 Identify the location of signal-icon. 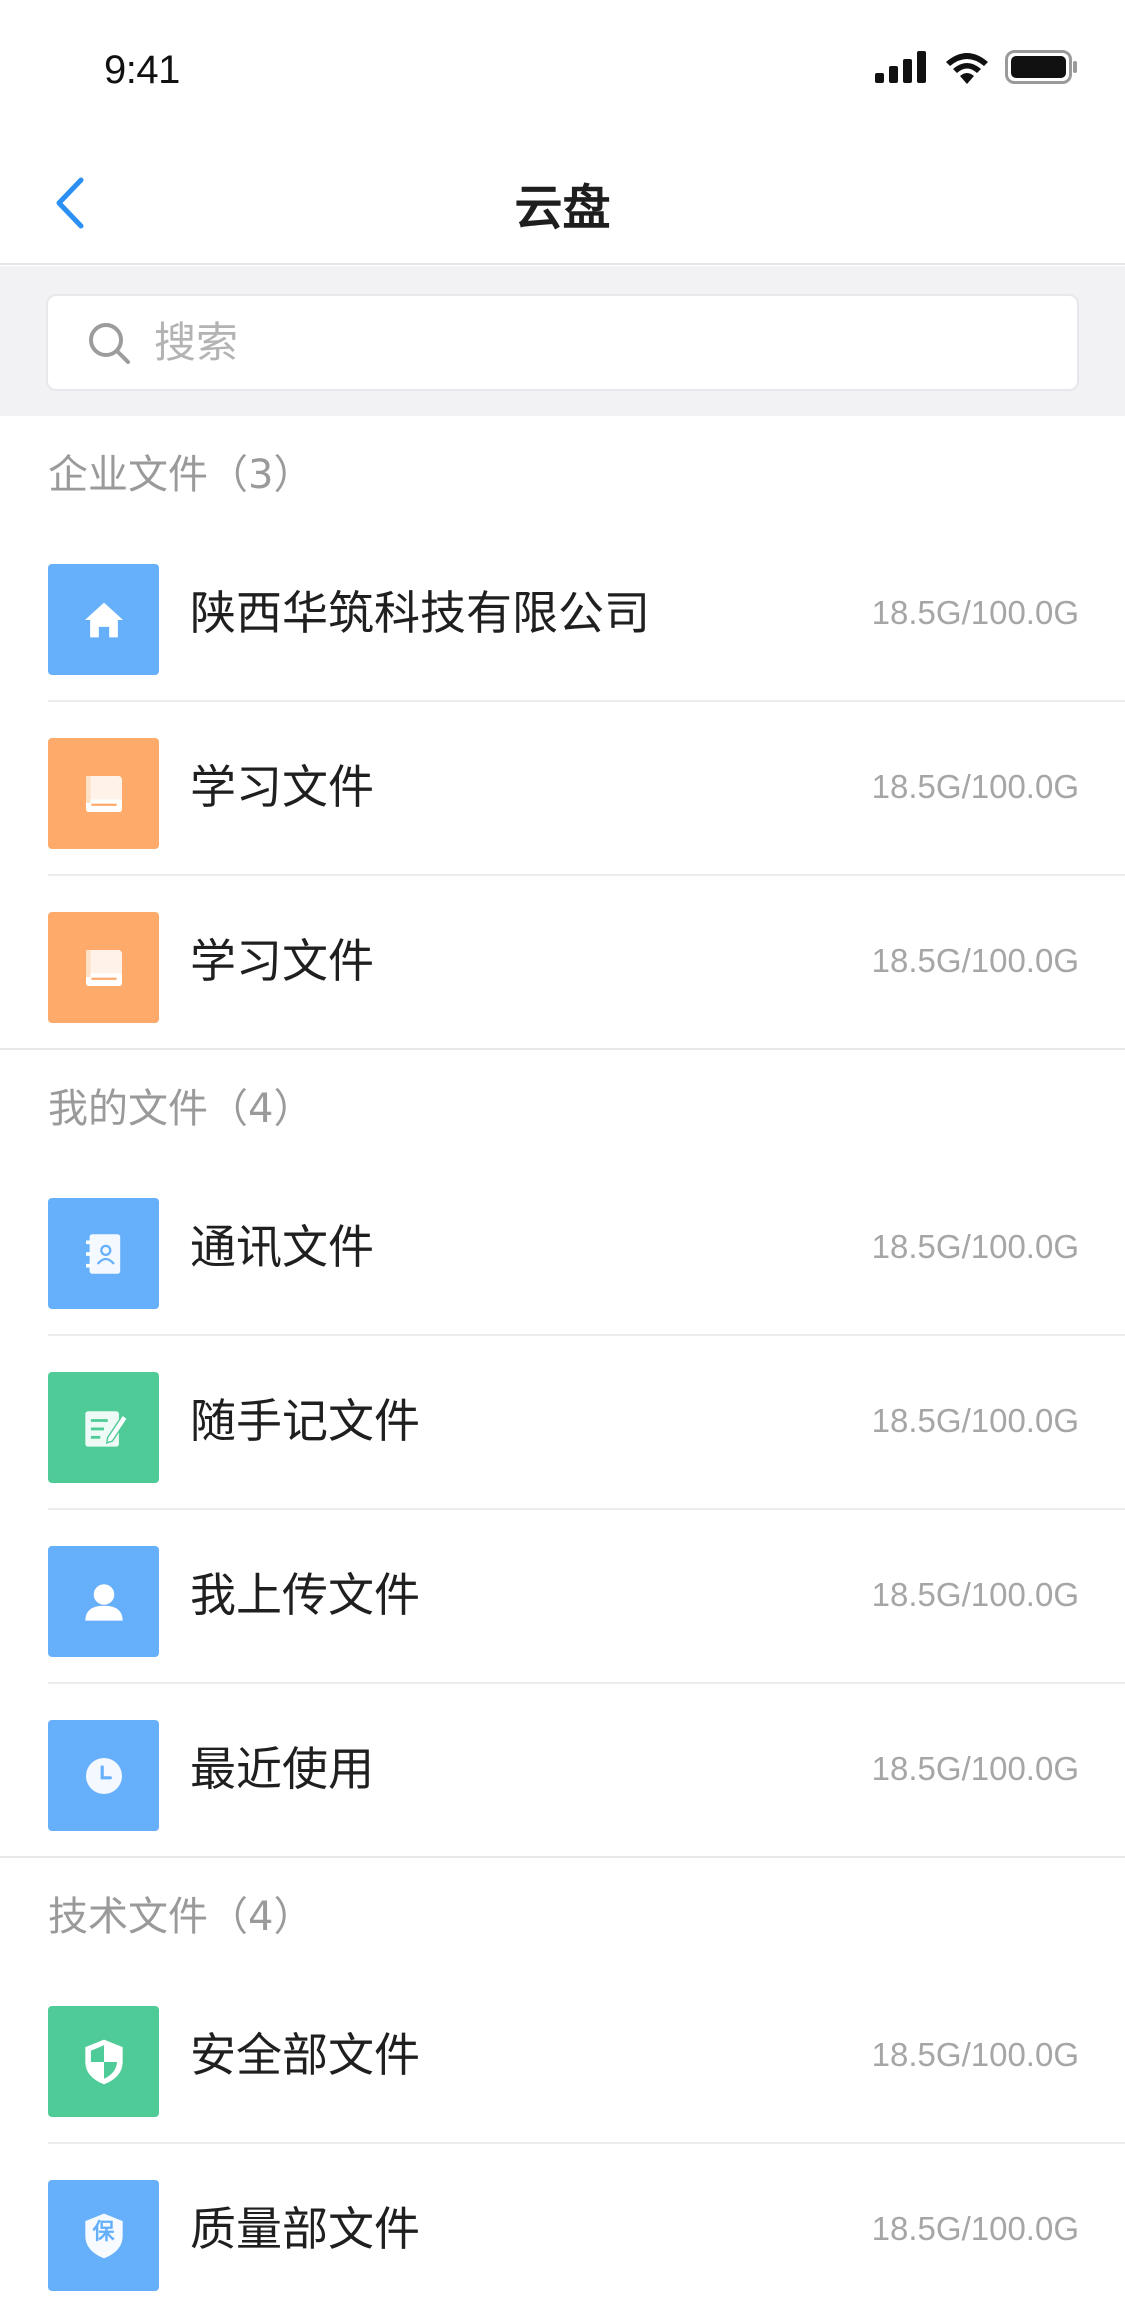
(900, 67).